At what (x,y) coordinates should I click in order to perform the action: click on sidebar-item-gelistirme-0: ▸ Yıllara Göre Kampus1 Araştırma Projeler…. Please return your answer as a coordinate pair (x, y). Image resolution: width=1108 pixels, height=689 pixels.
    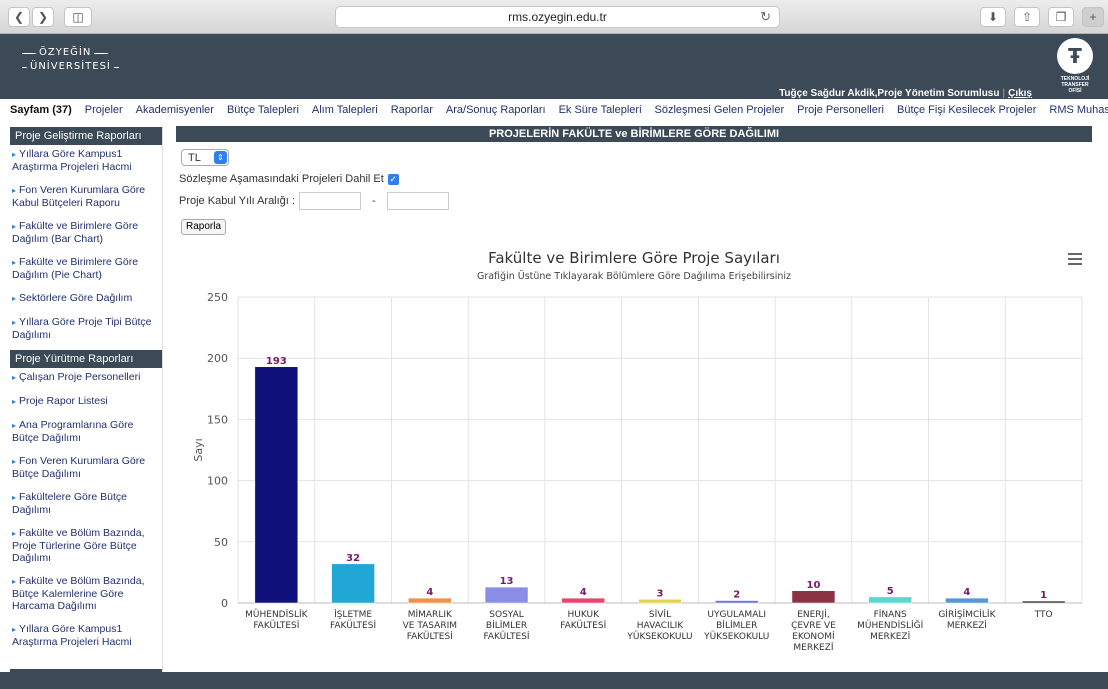
    Looking at the image, I should click on (86, 160).